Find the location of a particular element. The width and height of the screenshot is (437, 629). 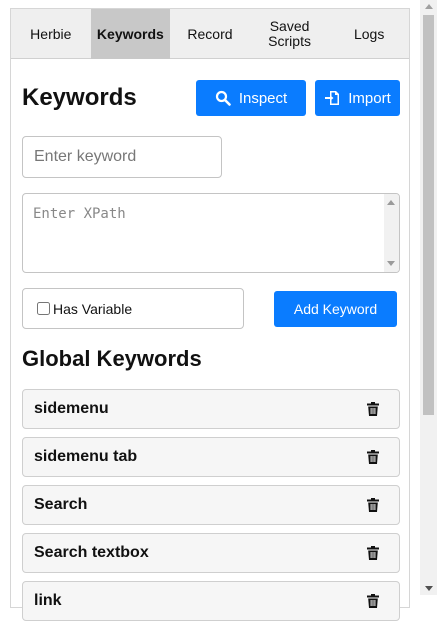

tab-herbie: Herbie is located at coordinates (51, 34).